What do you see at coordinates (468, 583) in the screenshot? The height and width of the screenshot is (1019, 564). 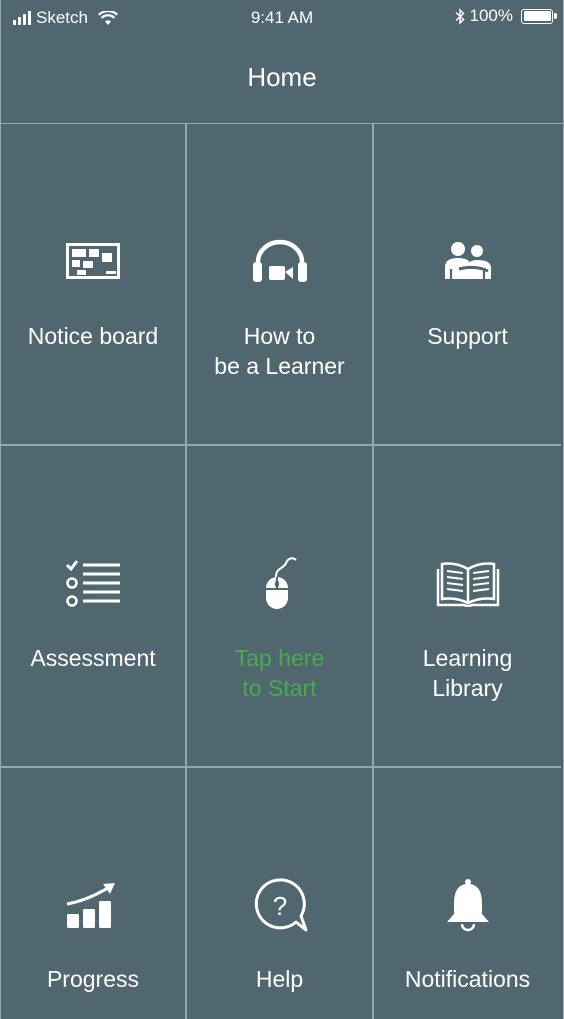 I see `open-book-icon` at bounding box center [468, 583].